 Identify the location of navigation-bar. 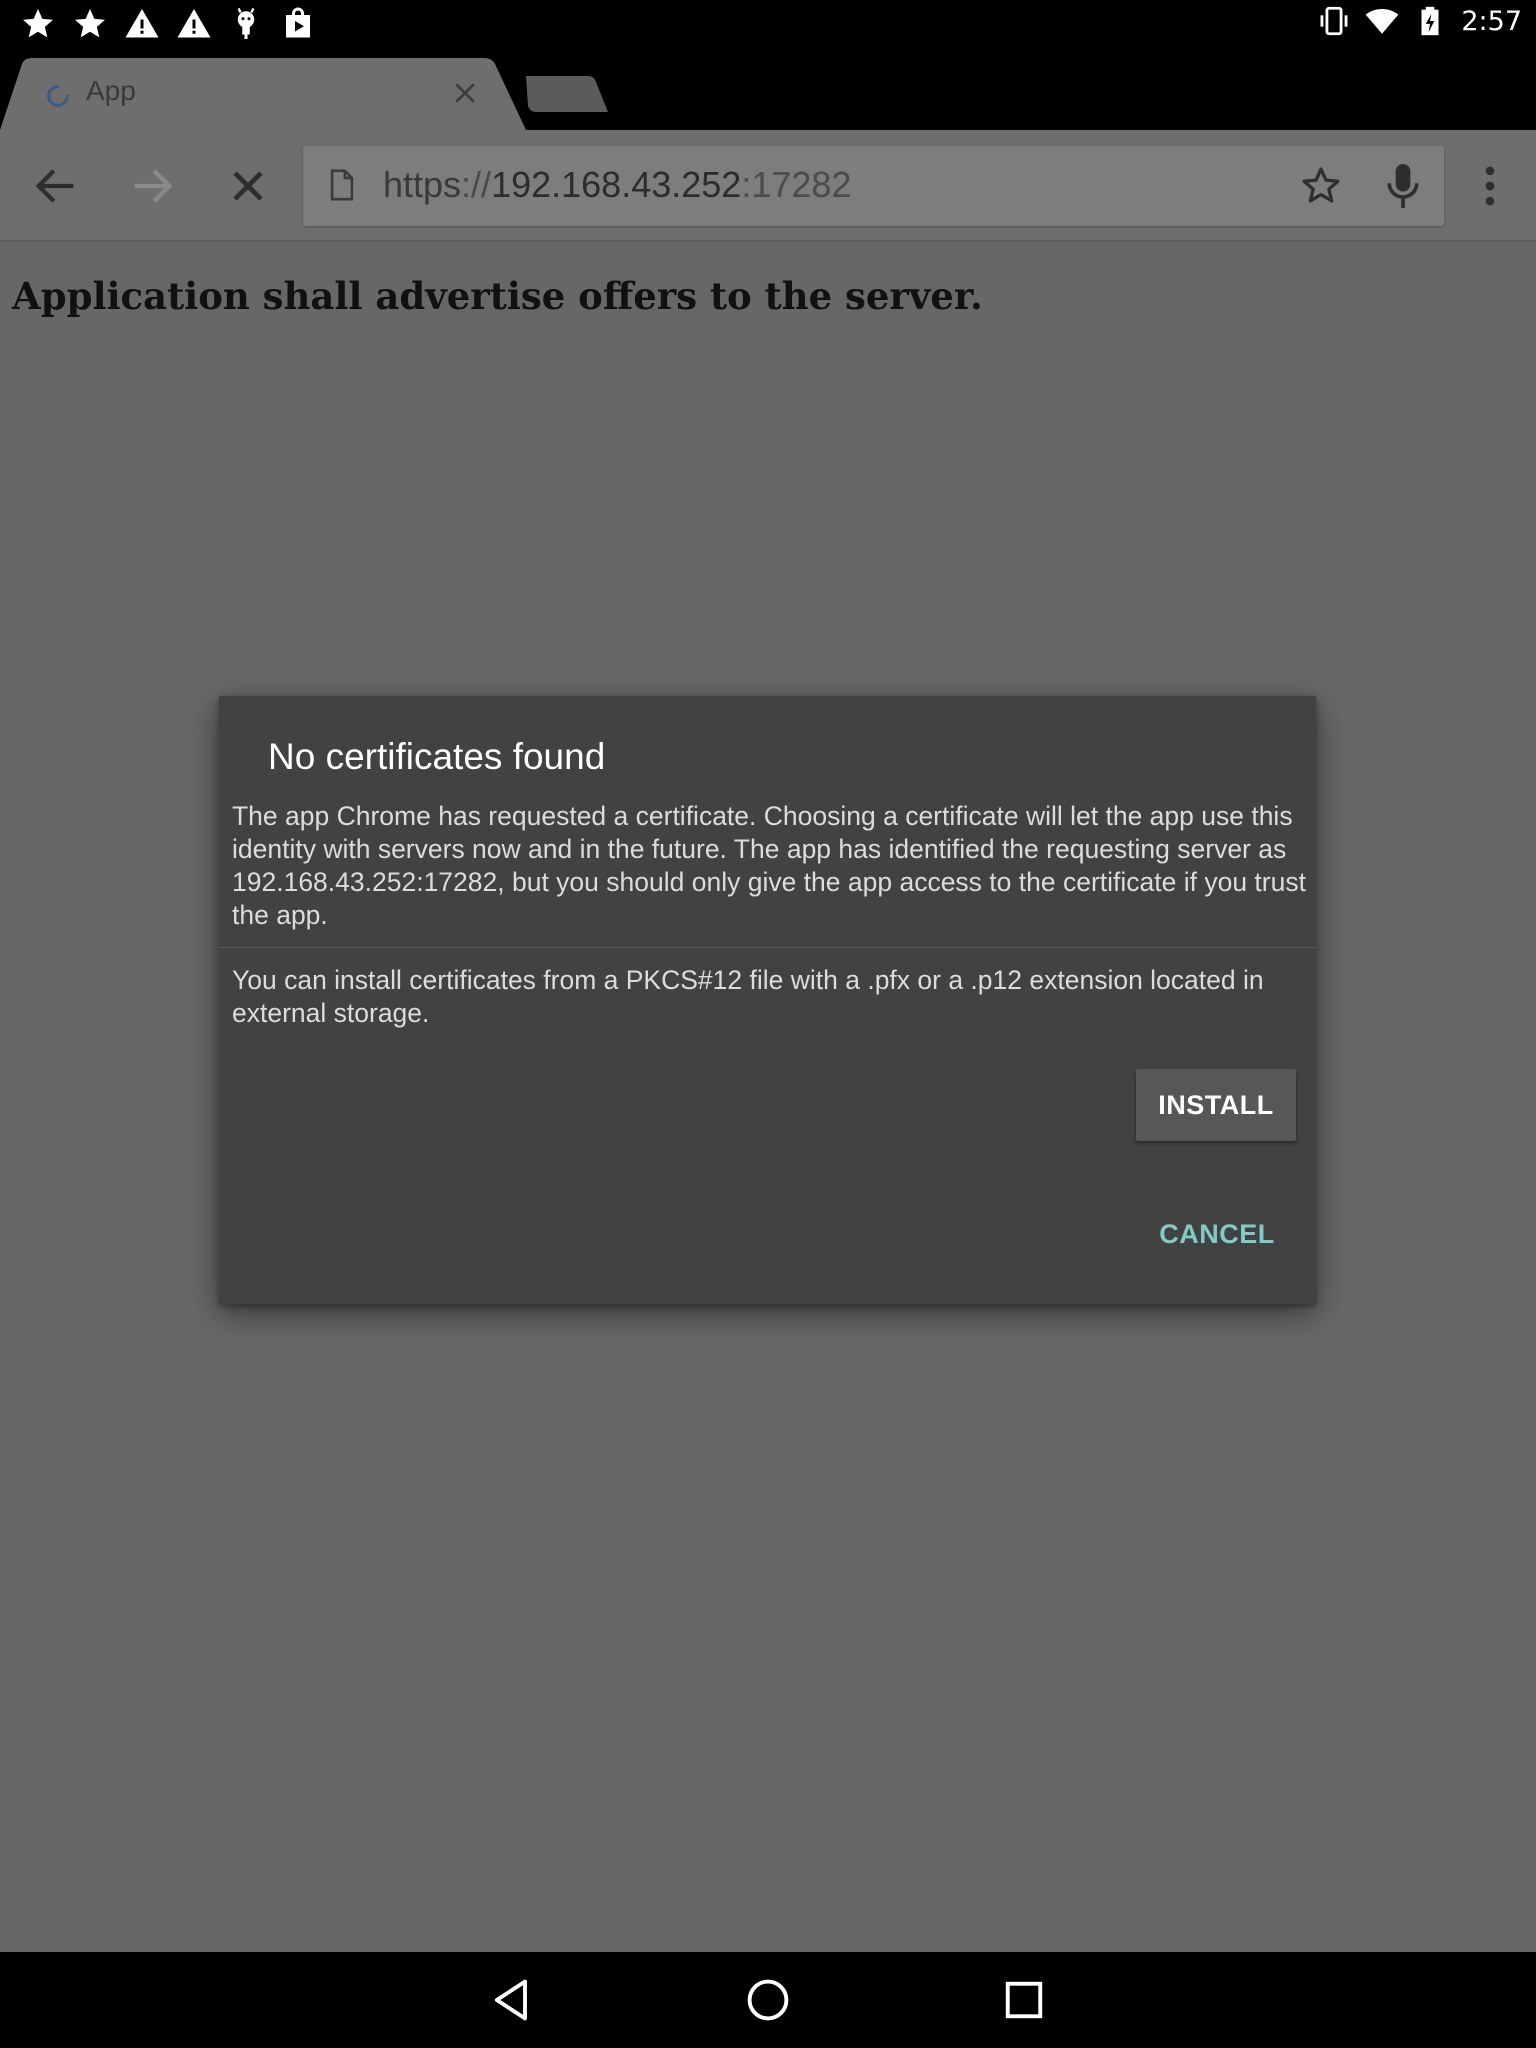
(768, 2000).